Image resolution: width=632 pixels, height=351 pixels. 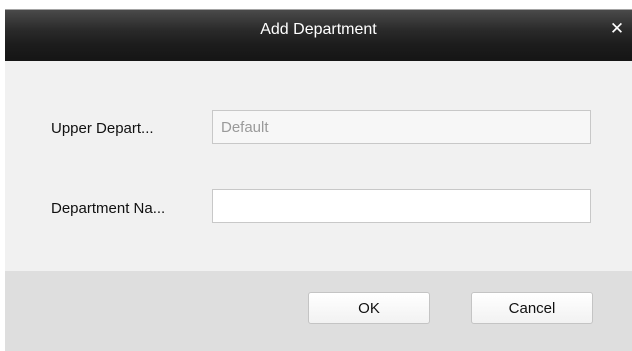 I want to click on upper-department-field, so click(x=401, y=127).